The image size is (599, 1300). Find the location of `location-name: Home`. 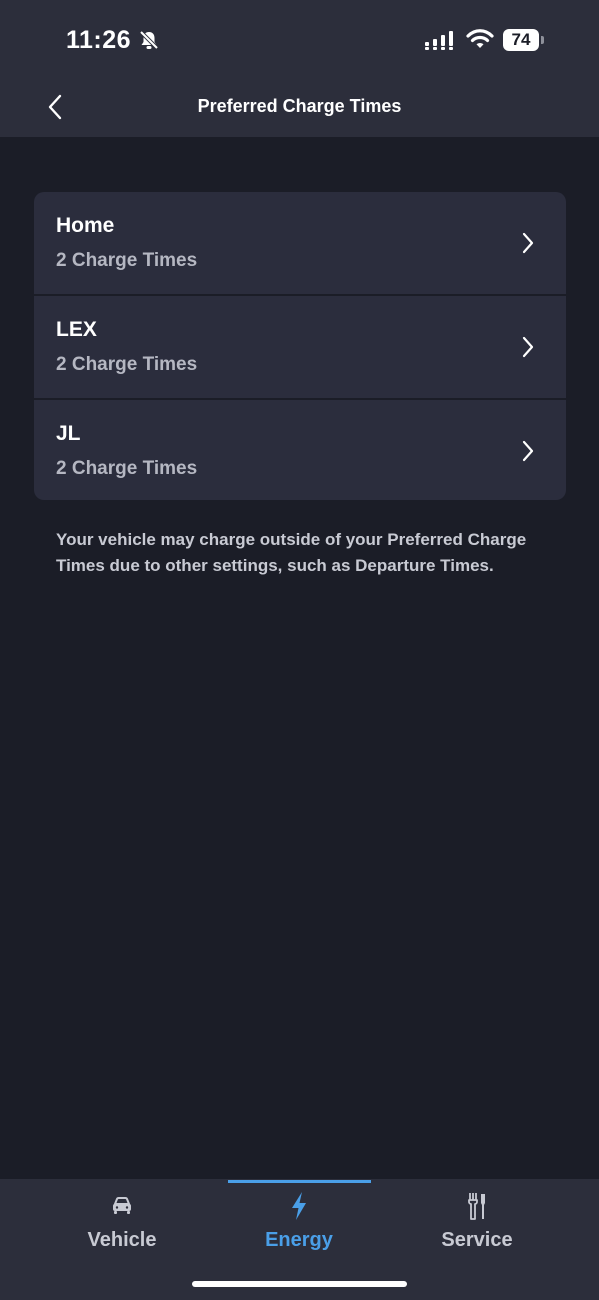

location-name: Home is located at coordinates (85, 225).